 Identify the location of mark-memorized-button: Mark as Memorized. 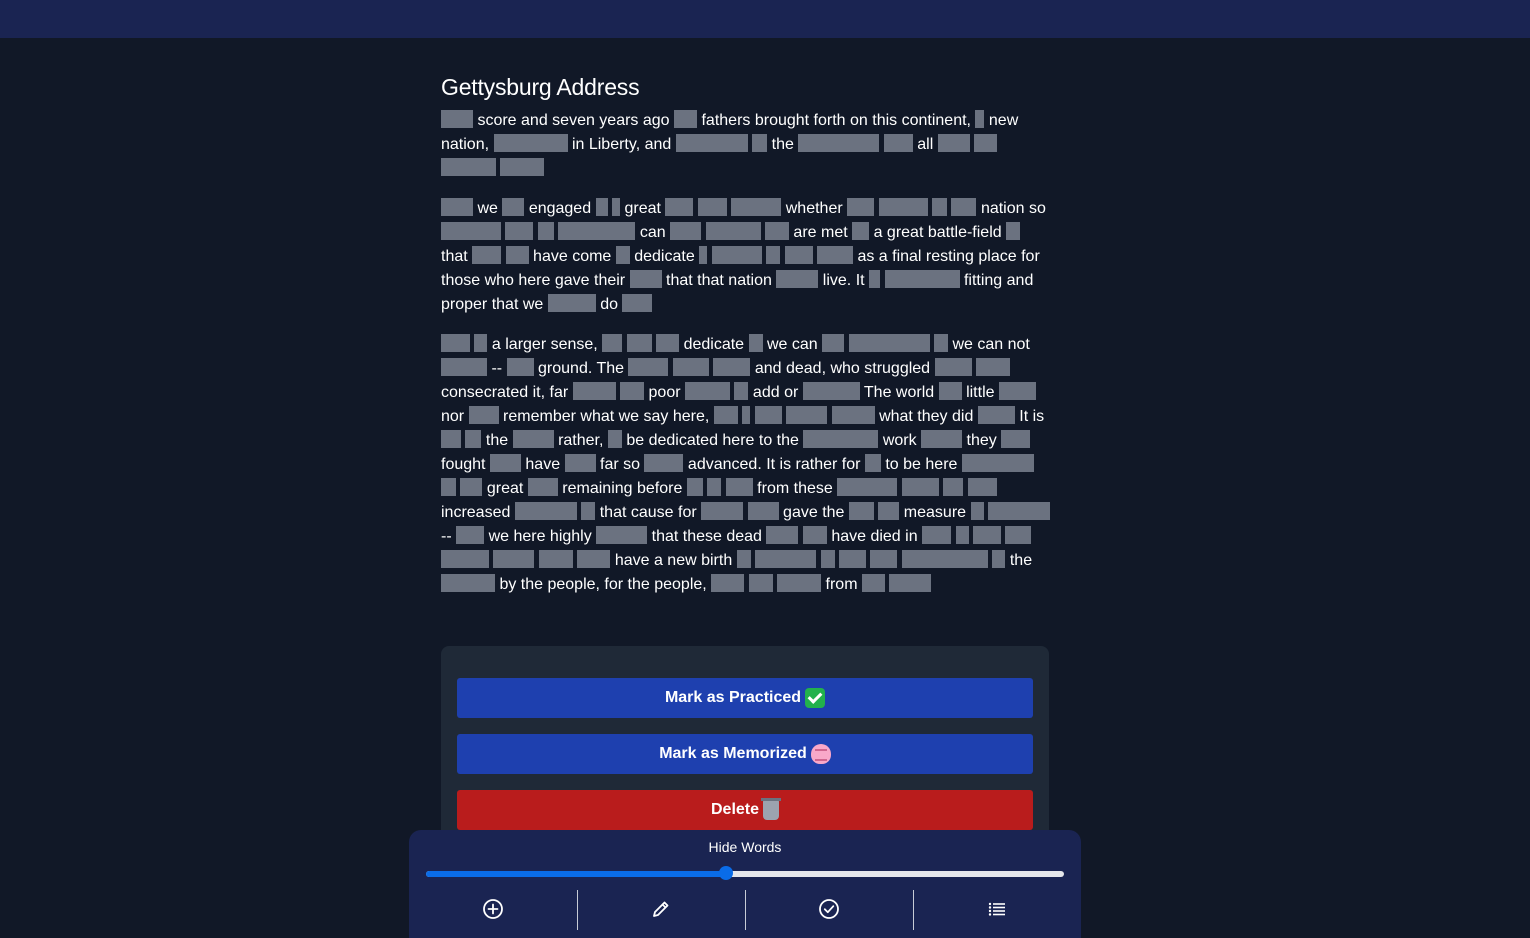
(745, 754).